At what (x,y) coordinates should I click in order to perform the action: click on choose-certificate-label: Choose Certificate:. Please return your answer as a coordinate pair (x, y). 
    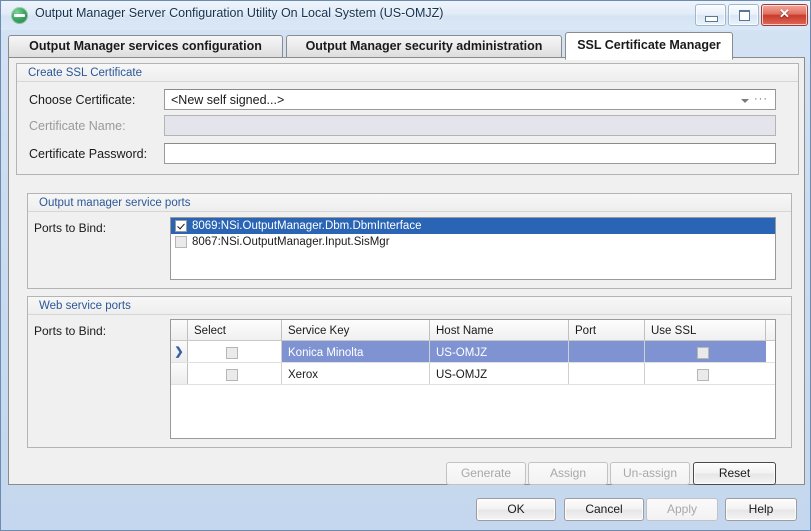
    Looking at the image, I should click on (82, 100).